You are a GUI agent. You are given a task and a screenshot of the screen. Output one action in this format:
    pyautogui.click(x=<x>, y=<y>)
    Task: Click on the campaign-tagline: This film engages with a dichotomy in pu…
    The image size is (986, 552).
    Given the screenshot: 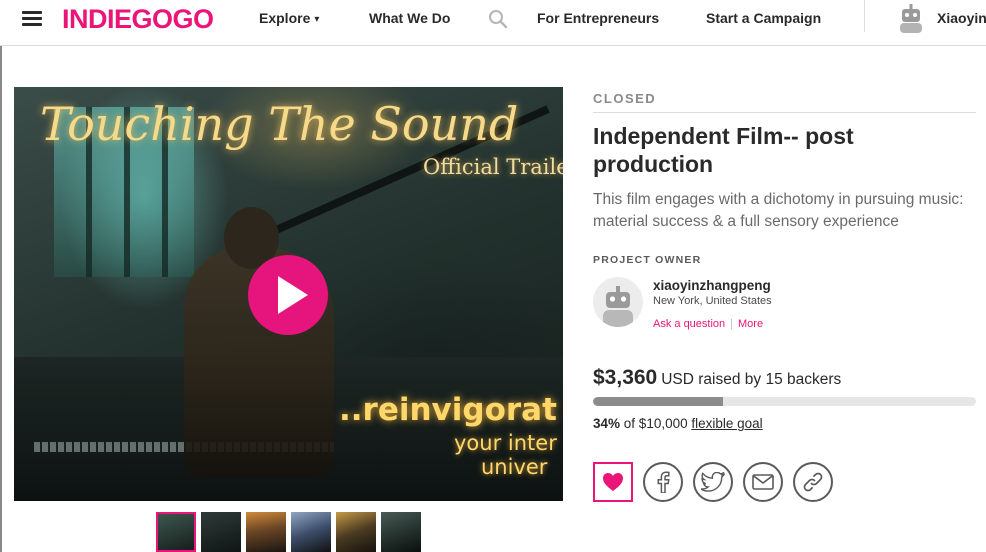 What is the action you would take?
    pyautogui.click(x=778, y=210)
    